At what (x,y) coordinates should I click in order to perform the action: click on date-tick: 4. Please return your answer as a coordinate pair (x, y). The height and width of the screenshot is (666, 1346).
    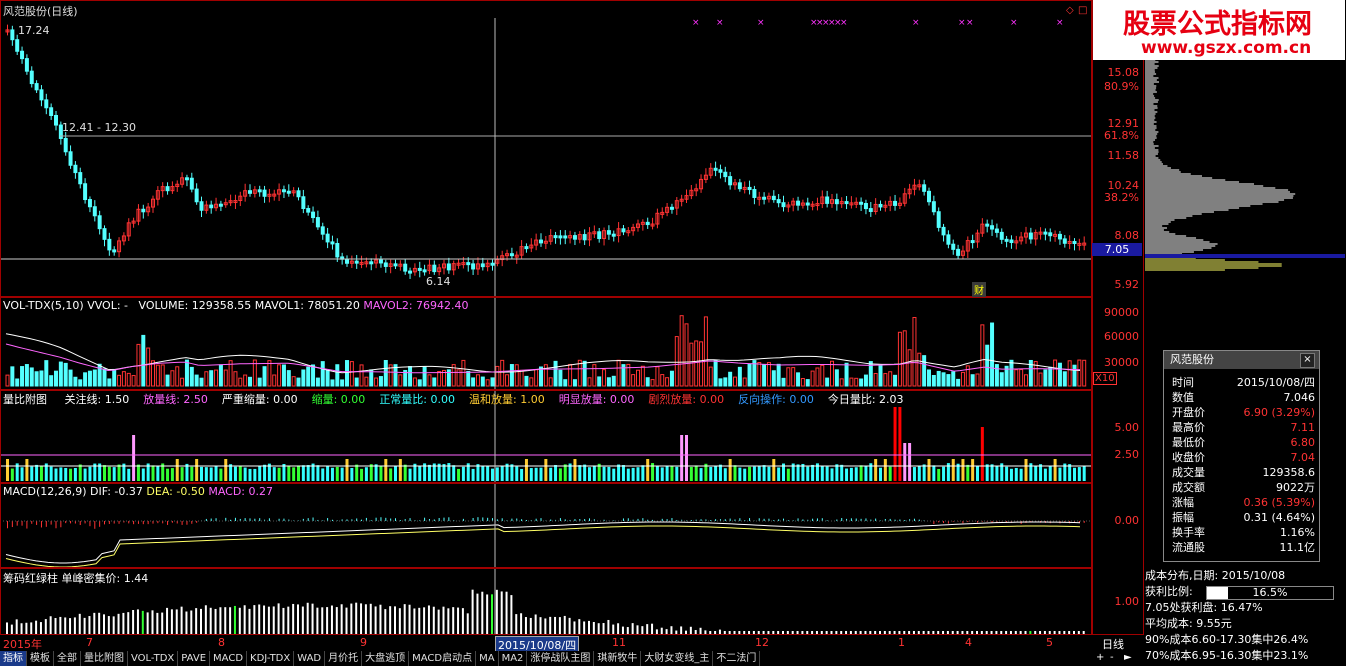
    Looking at the image, I should click on (968, 642).